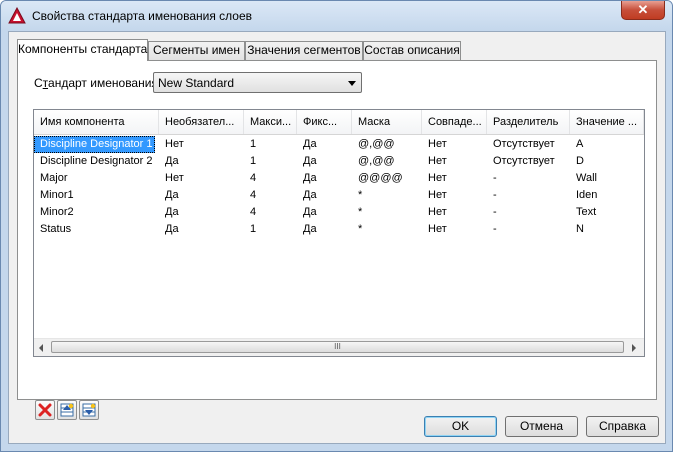 This screenshot has width=673, height=452. I want to click on cell-value: Text, so click(607, 212).